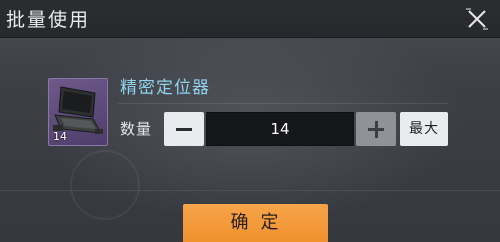 The width and height of the screenshot is (500, 242). What do you see at coordinates (280, 129) in the screenshot?
I see `quantity-input: 14` at bounding box center [280, 129].